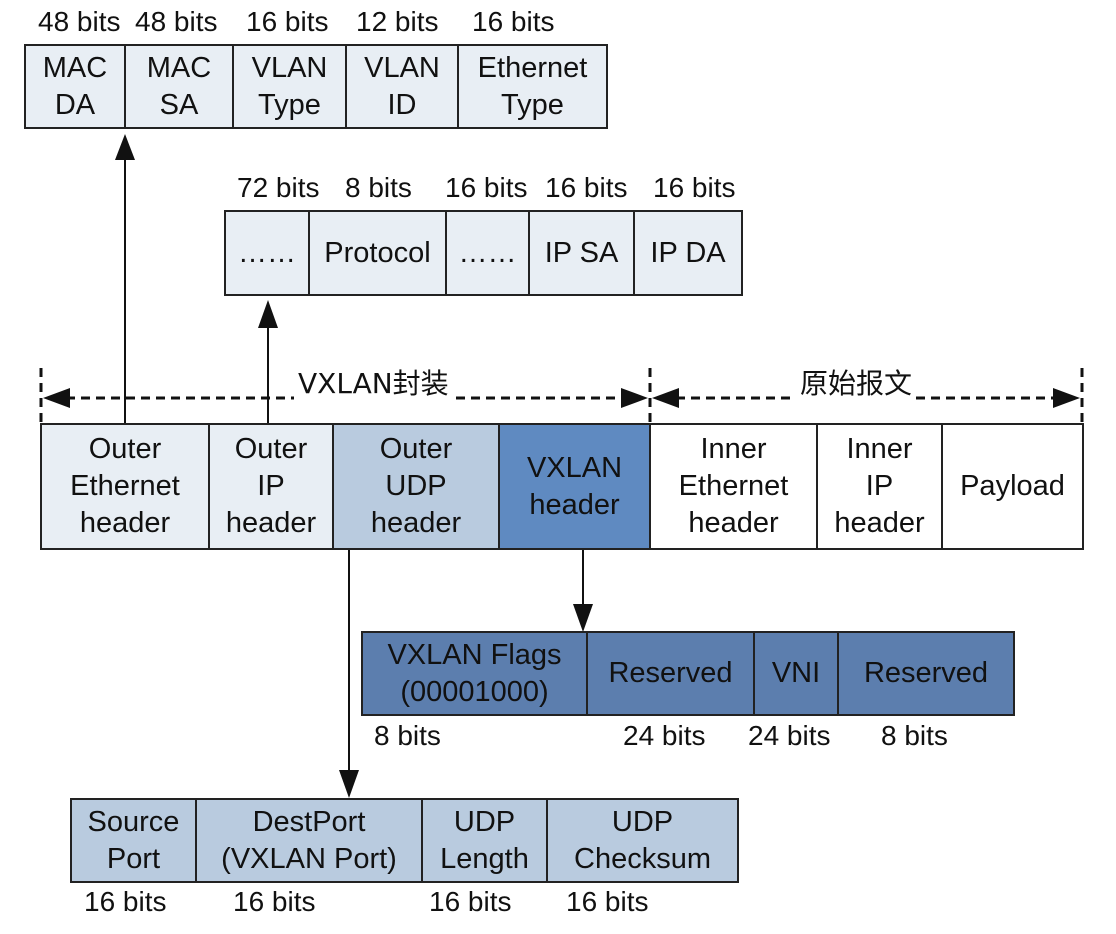  I want to click on field-reserved-24: Reserved, so click(670, 673).